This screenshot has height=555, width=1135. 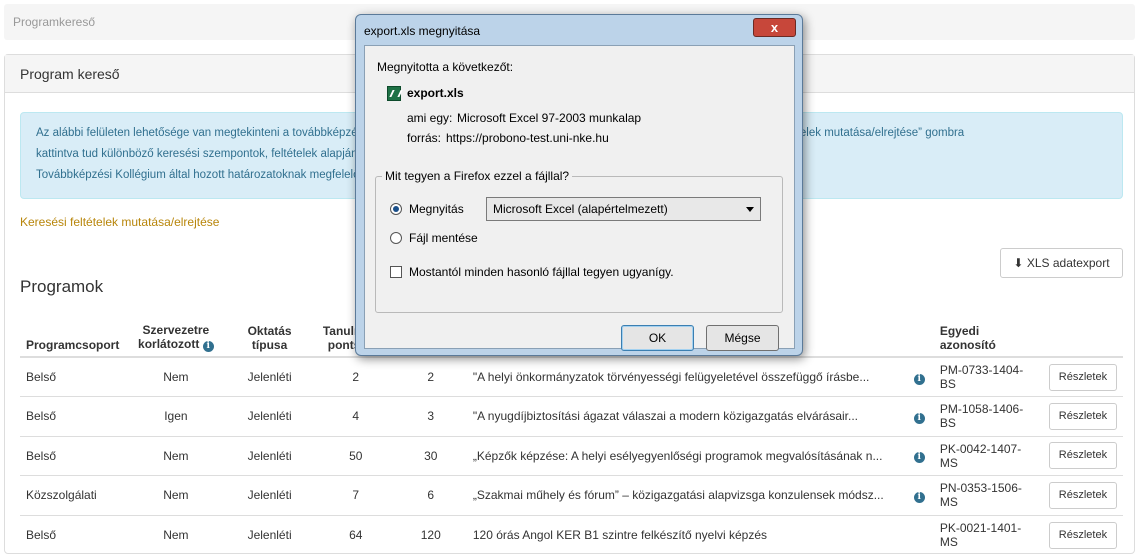 I want to click on open-option-label: Megnyitás, so click(x=436, y=209).